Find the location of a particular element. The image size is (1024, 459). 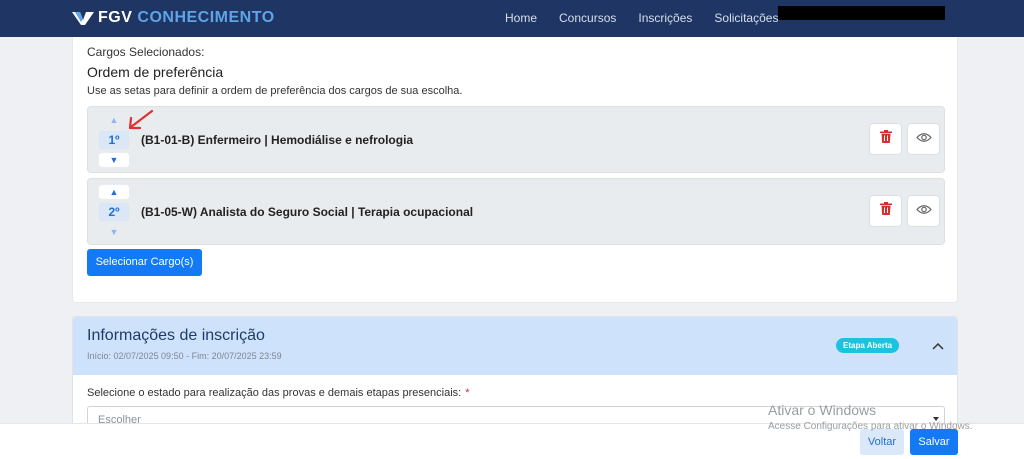

registration-info-title: Informações de inscrição is located at coordinates (176, 335).